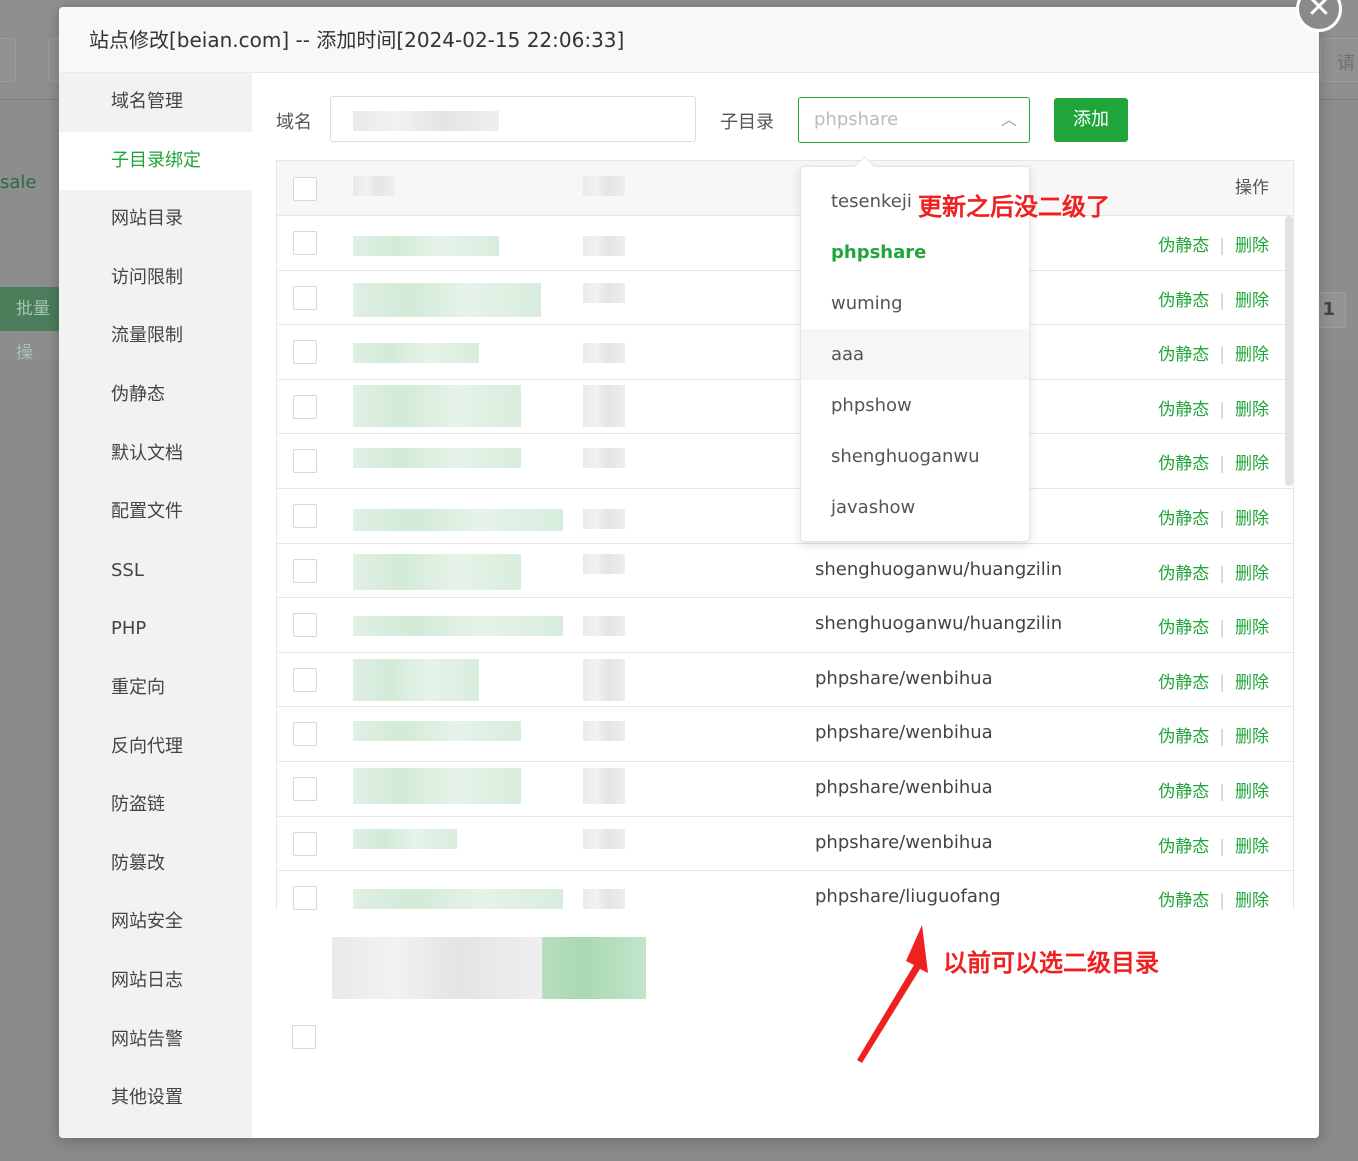 The image size is (1358, 1161). I want to click on redacted-header, so click(374, 186).